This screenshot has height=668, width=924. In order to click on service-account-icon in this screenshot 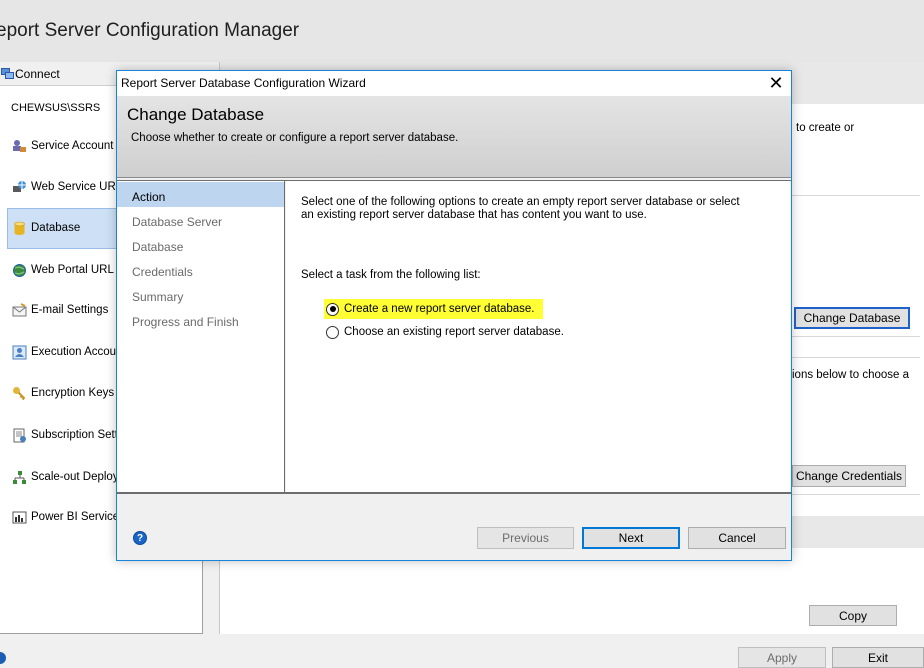, I will do `click(19, 146)`.